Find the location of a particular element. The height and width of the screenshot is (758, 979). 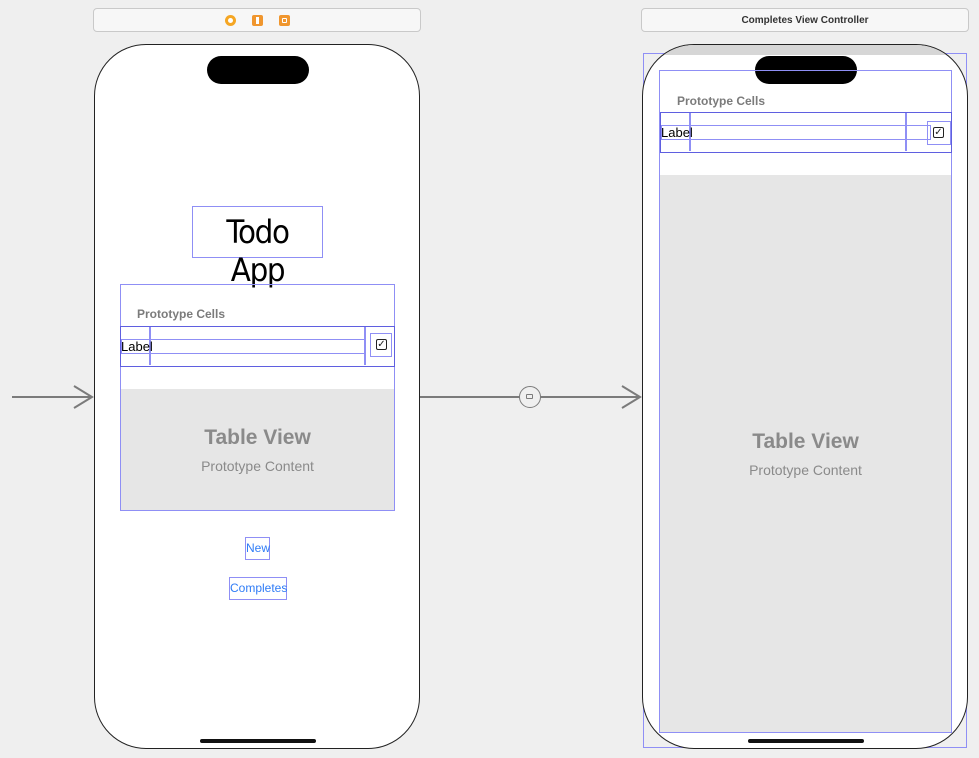

new-button: New is located at coordinates (257, 548).